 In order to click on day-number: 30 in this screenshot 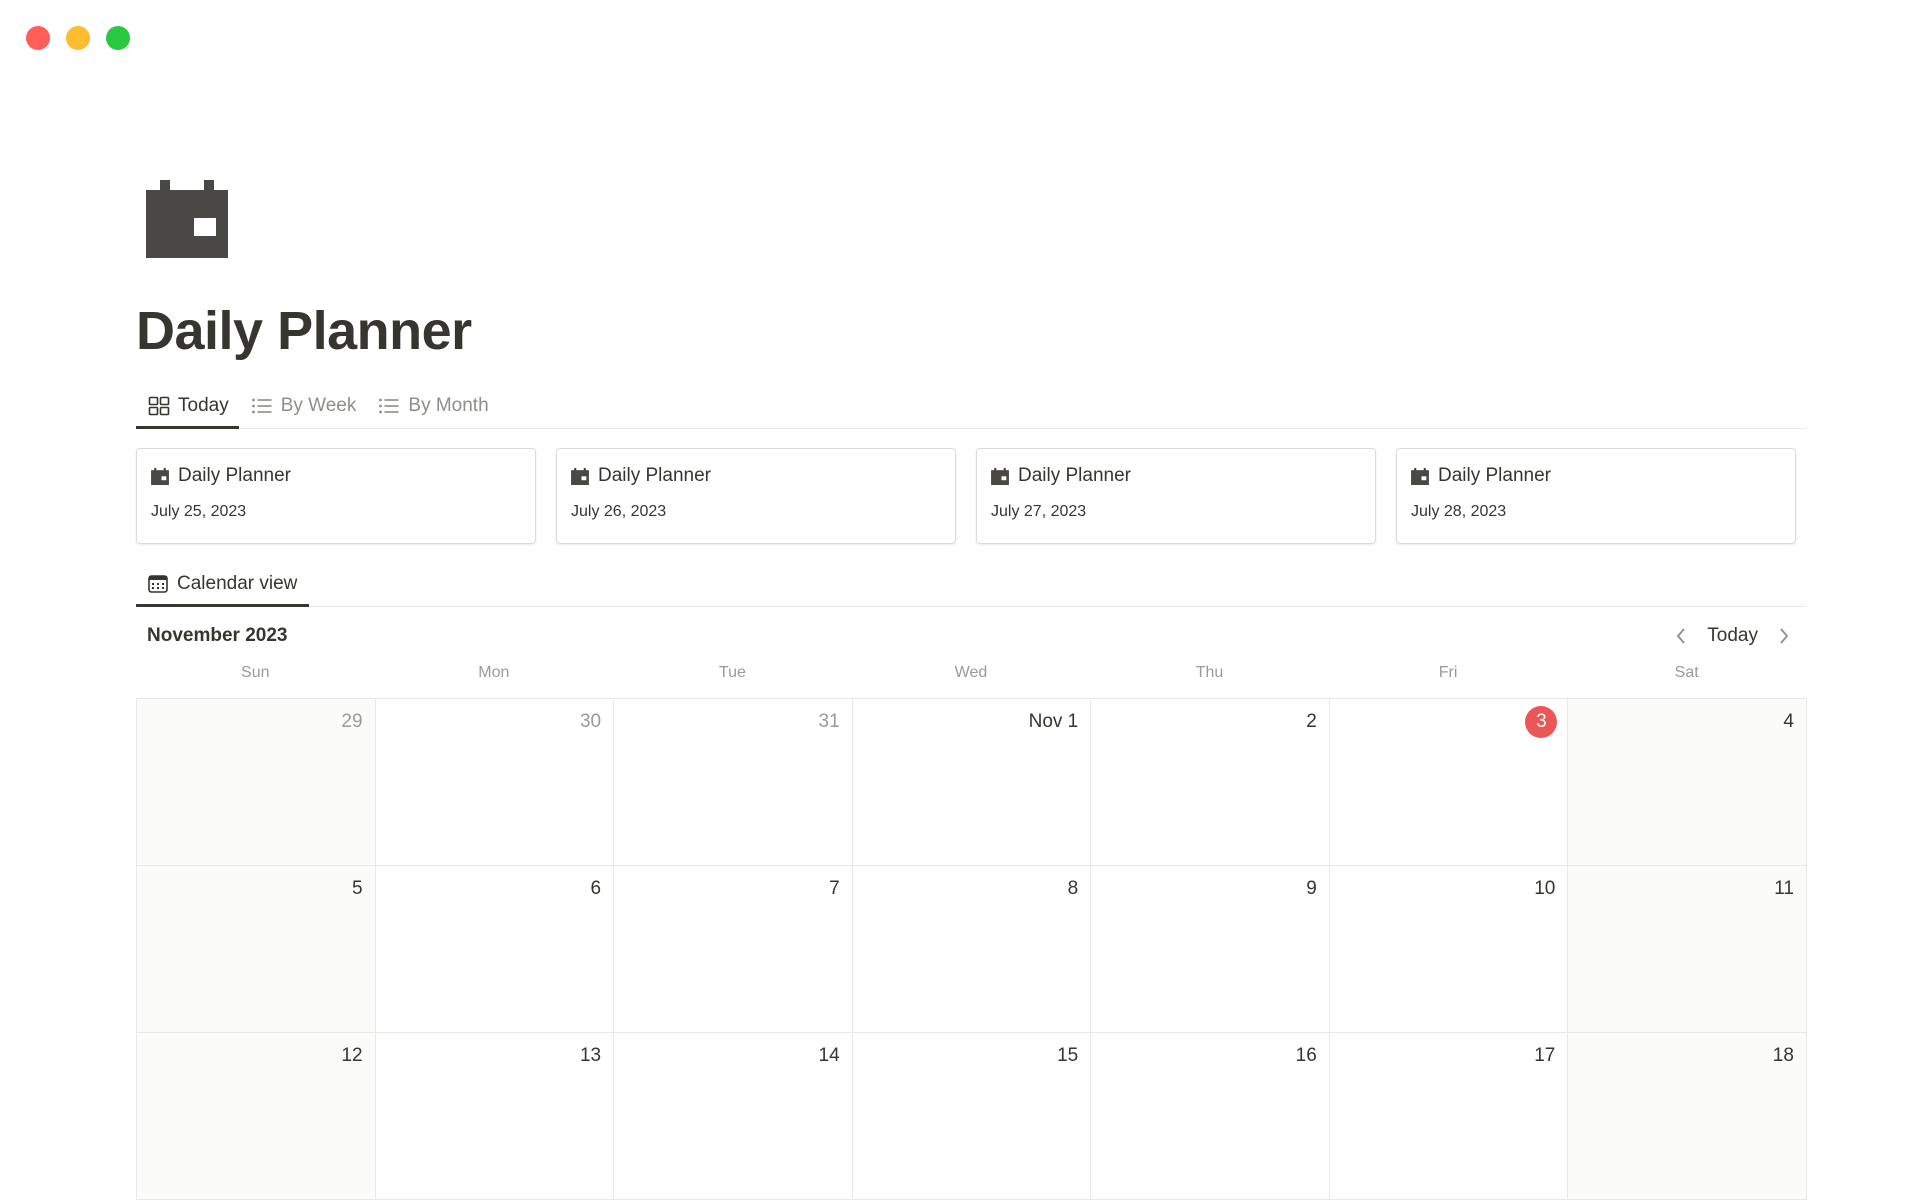, I will do `click(590, 721)`.